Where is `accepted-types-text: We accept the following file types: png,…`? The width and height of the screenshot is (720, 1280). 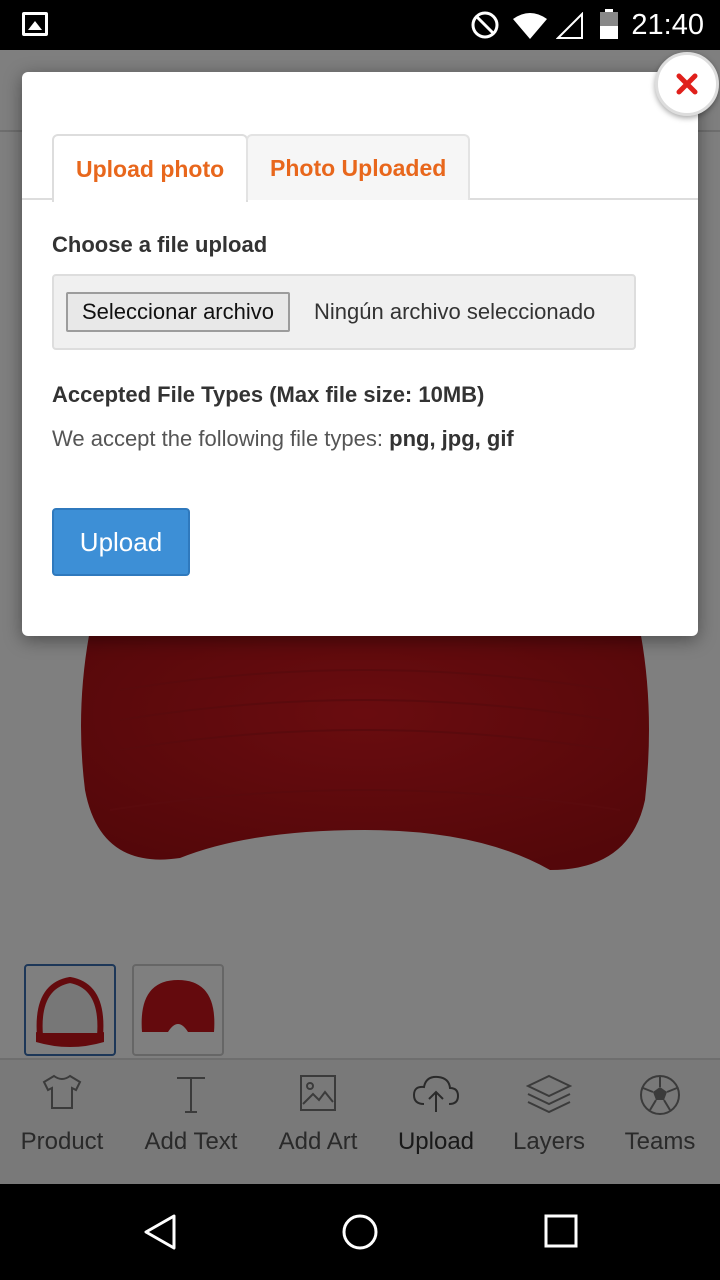
accepted-types-text: We accept the following file types: png,… is located at coordinates (283, 439).